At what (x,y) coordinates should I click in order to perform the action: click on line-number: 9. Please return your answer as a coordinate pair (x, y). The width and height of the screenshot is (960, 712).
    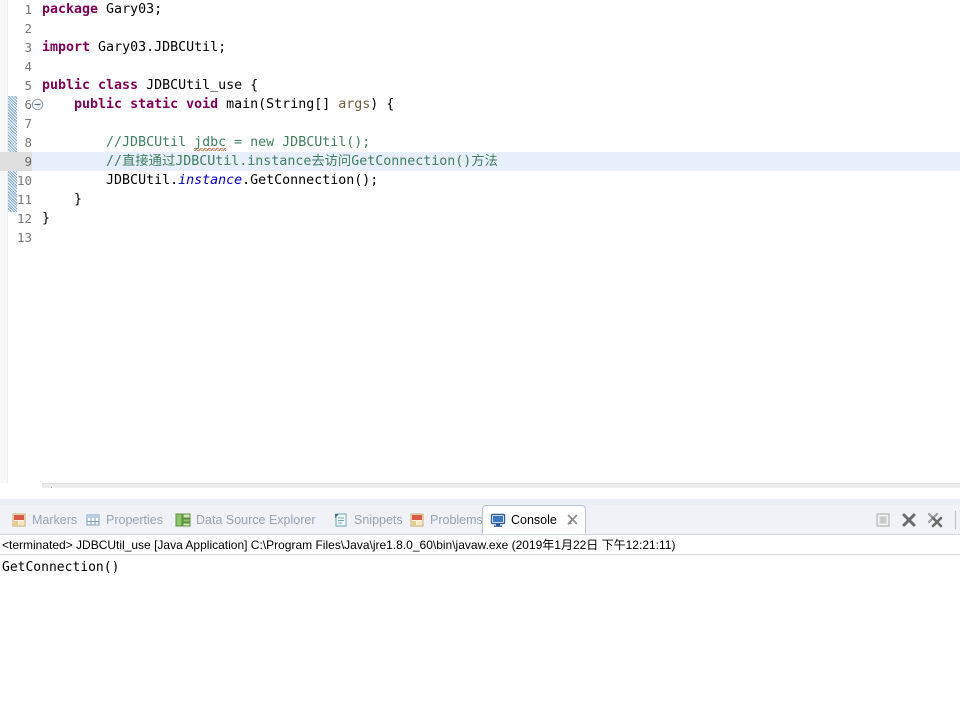
    Looking at the image, I should click on (16, 161).